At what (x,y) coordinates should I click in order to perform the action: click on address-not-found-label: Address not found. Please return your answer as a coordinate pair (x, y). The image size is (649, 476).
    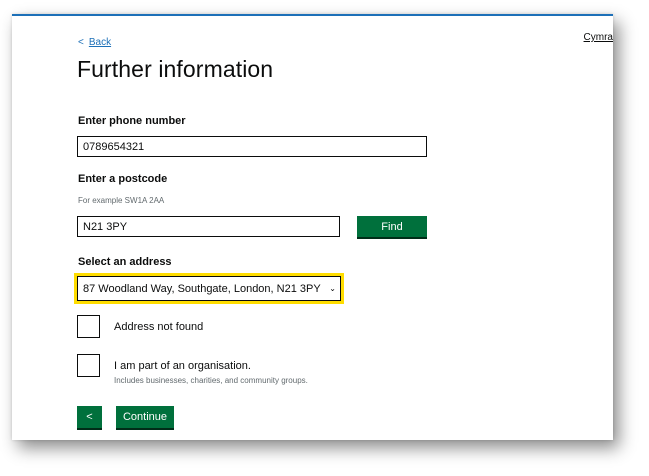
    Looking at the image, I should click on (159, 327).